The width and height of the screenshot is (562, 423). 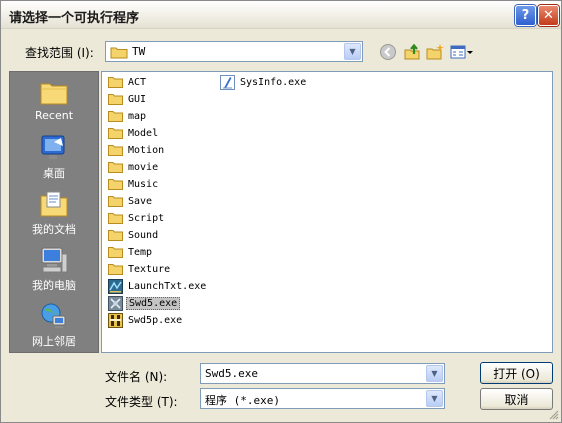 What do you see at coordinates (143, 235) in the screenshot?
I see `file-name: Sound` at bounding box center [143, 235].